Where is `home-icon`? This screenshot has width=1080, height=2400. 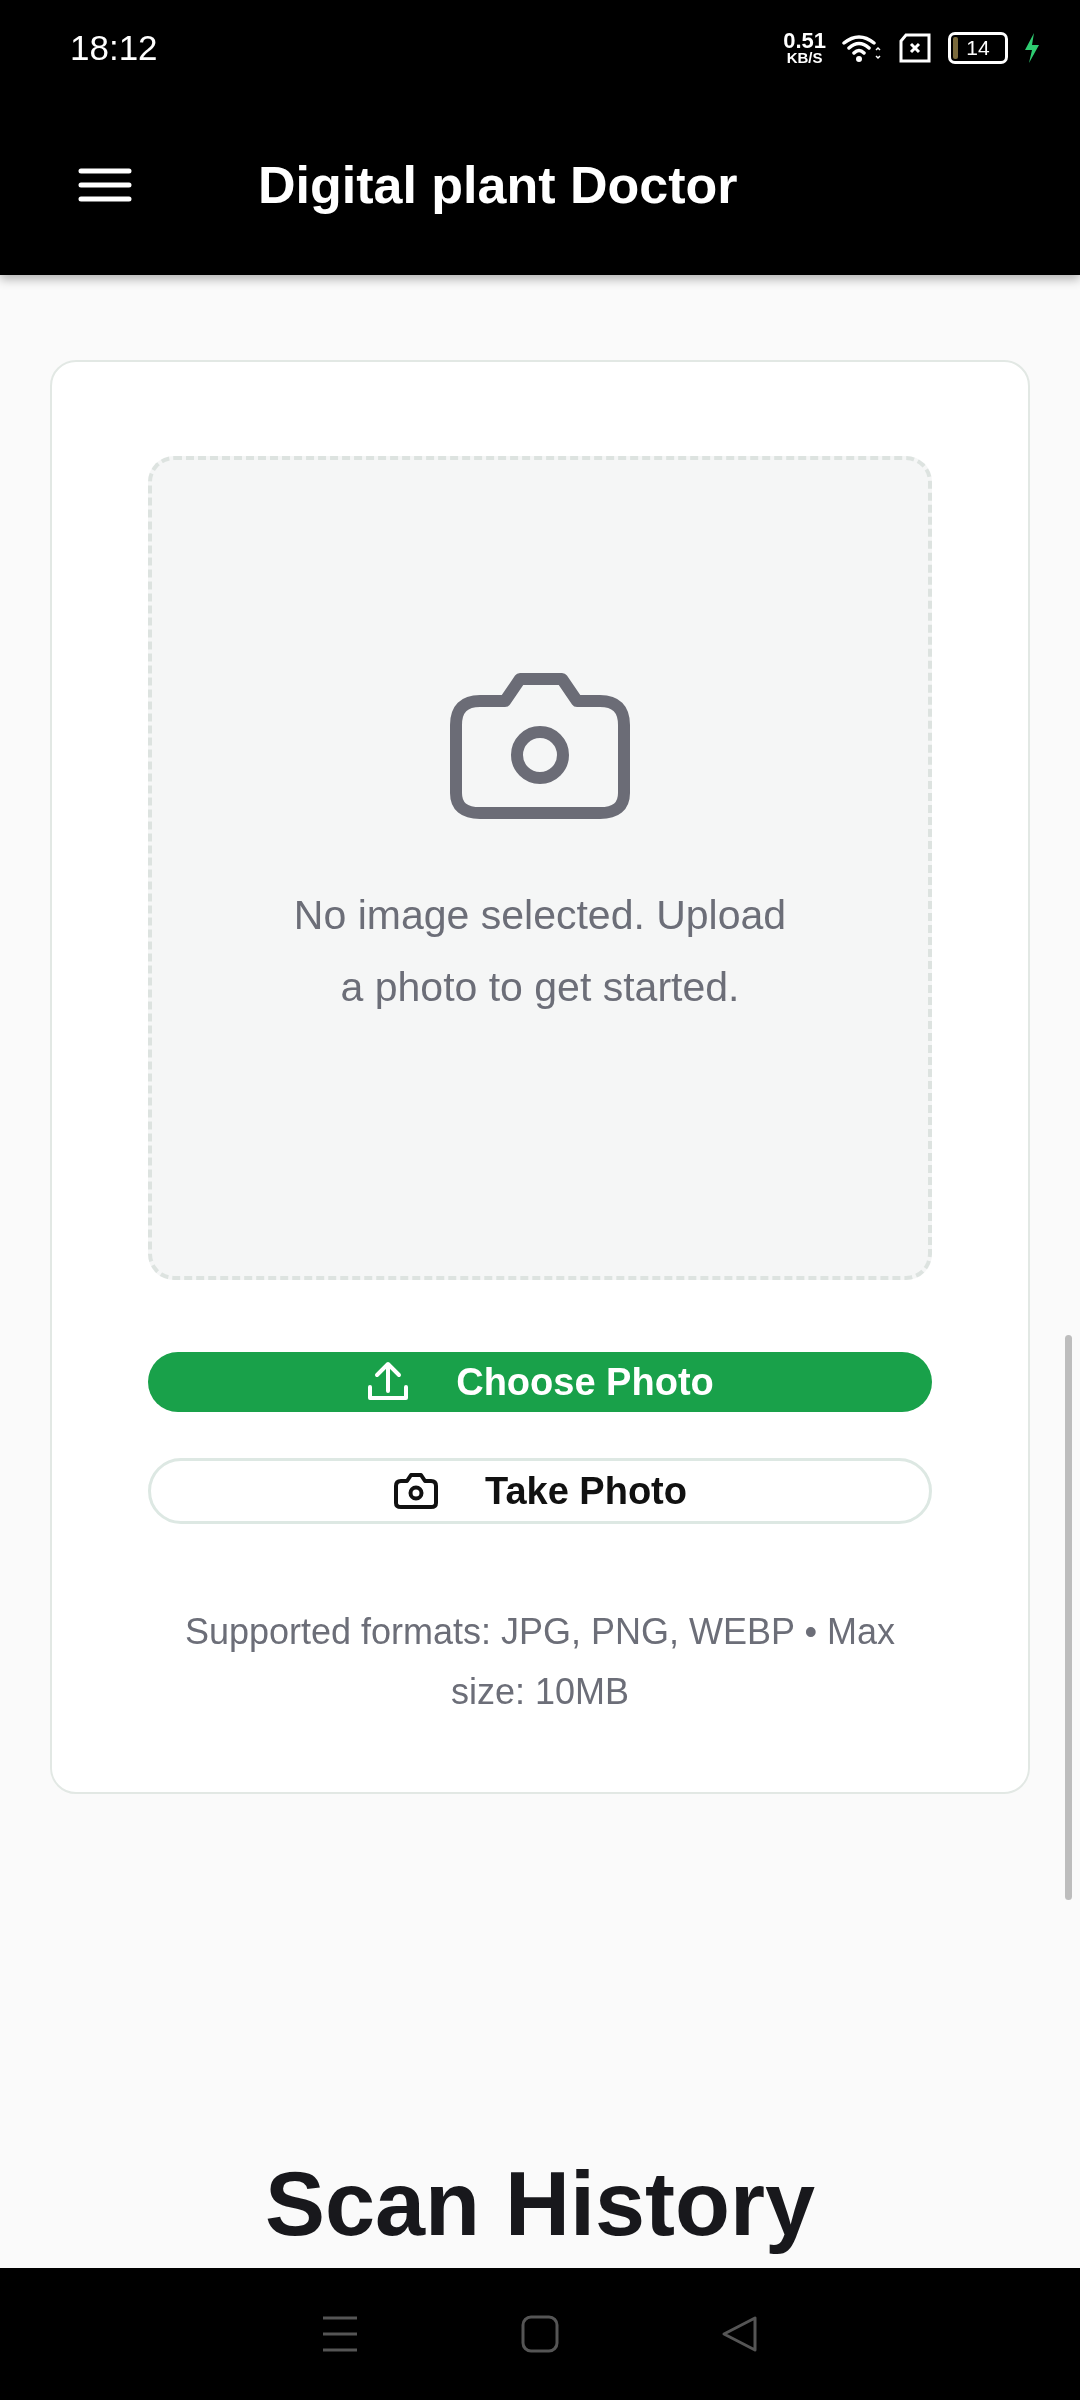 home-icon is located at coordinates (540, 2334).